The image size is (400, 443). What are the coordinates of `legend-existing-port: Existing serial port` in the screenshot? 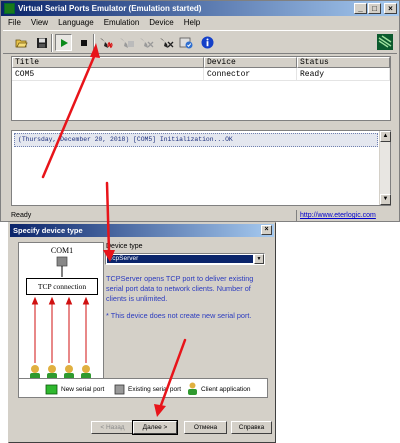 It's located at (147, 389).